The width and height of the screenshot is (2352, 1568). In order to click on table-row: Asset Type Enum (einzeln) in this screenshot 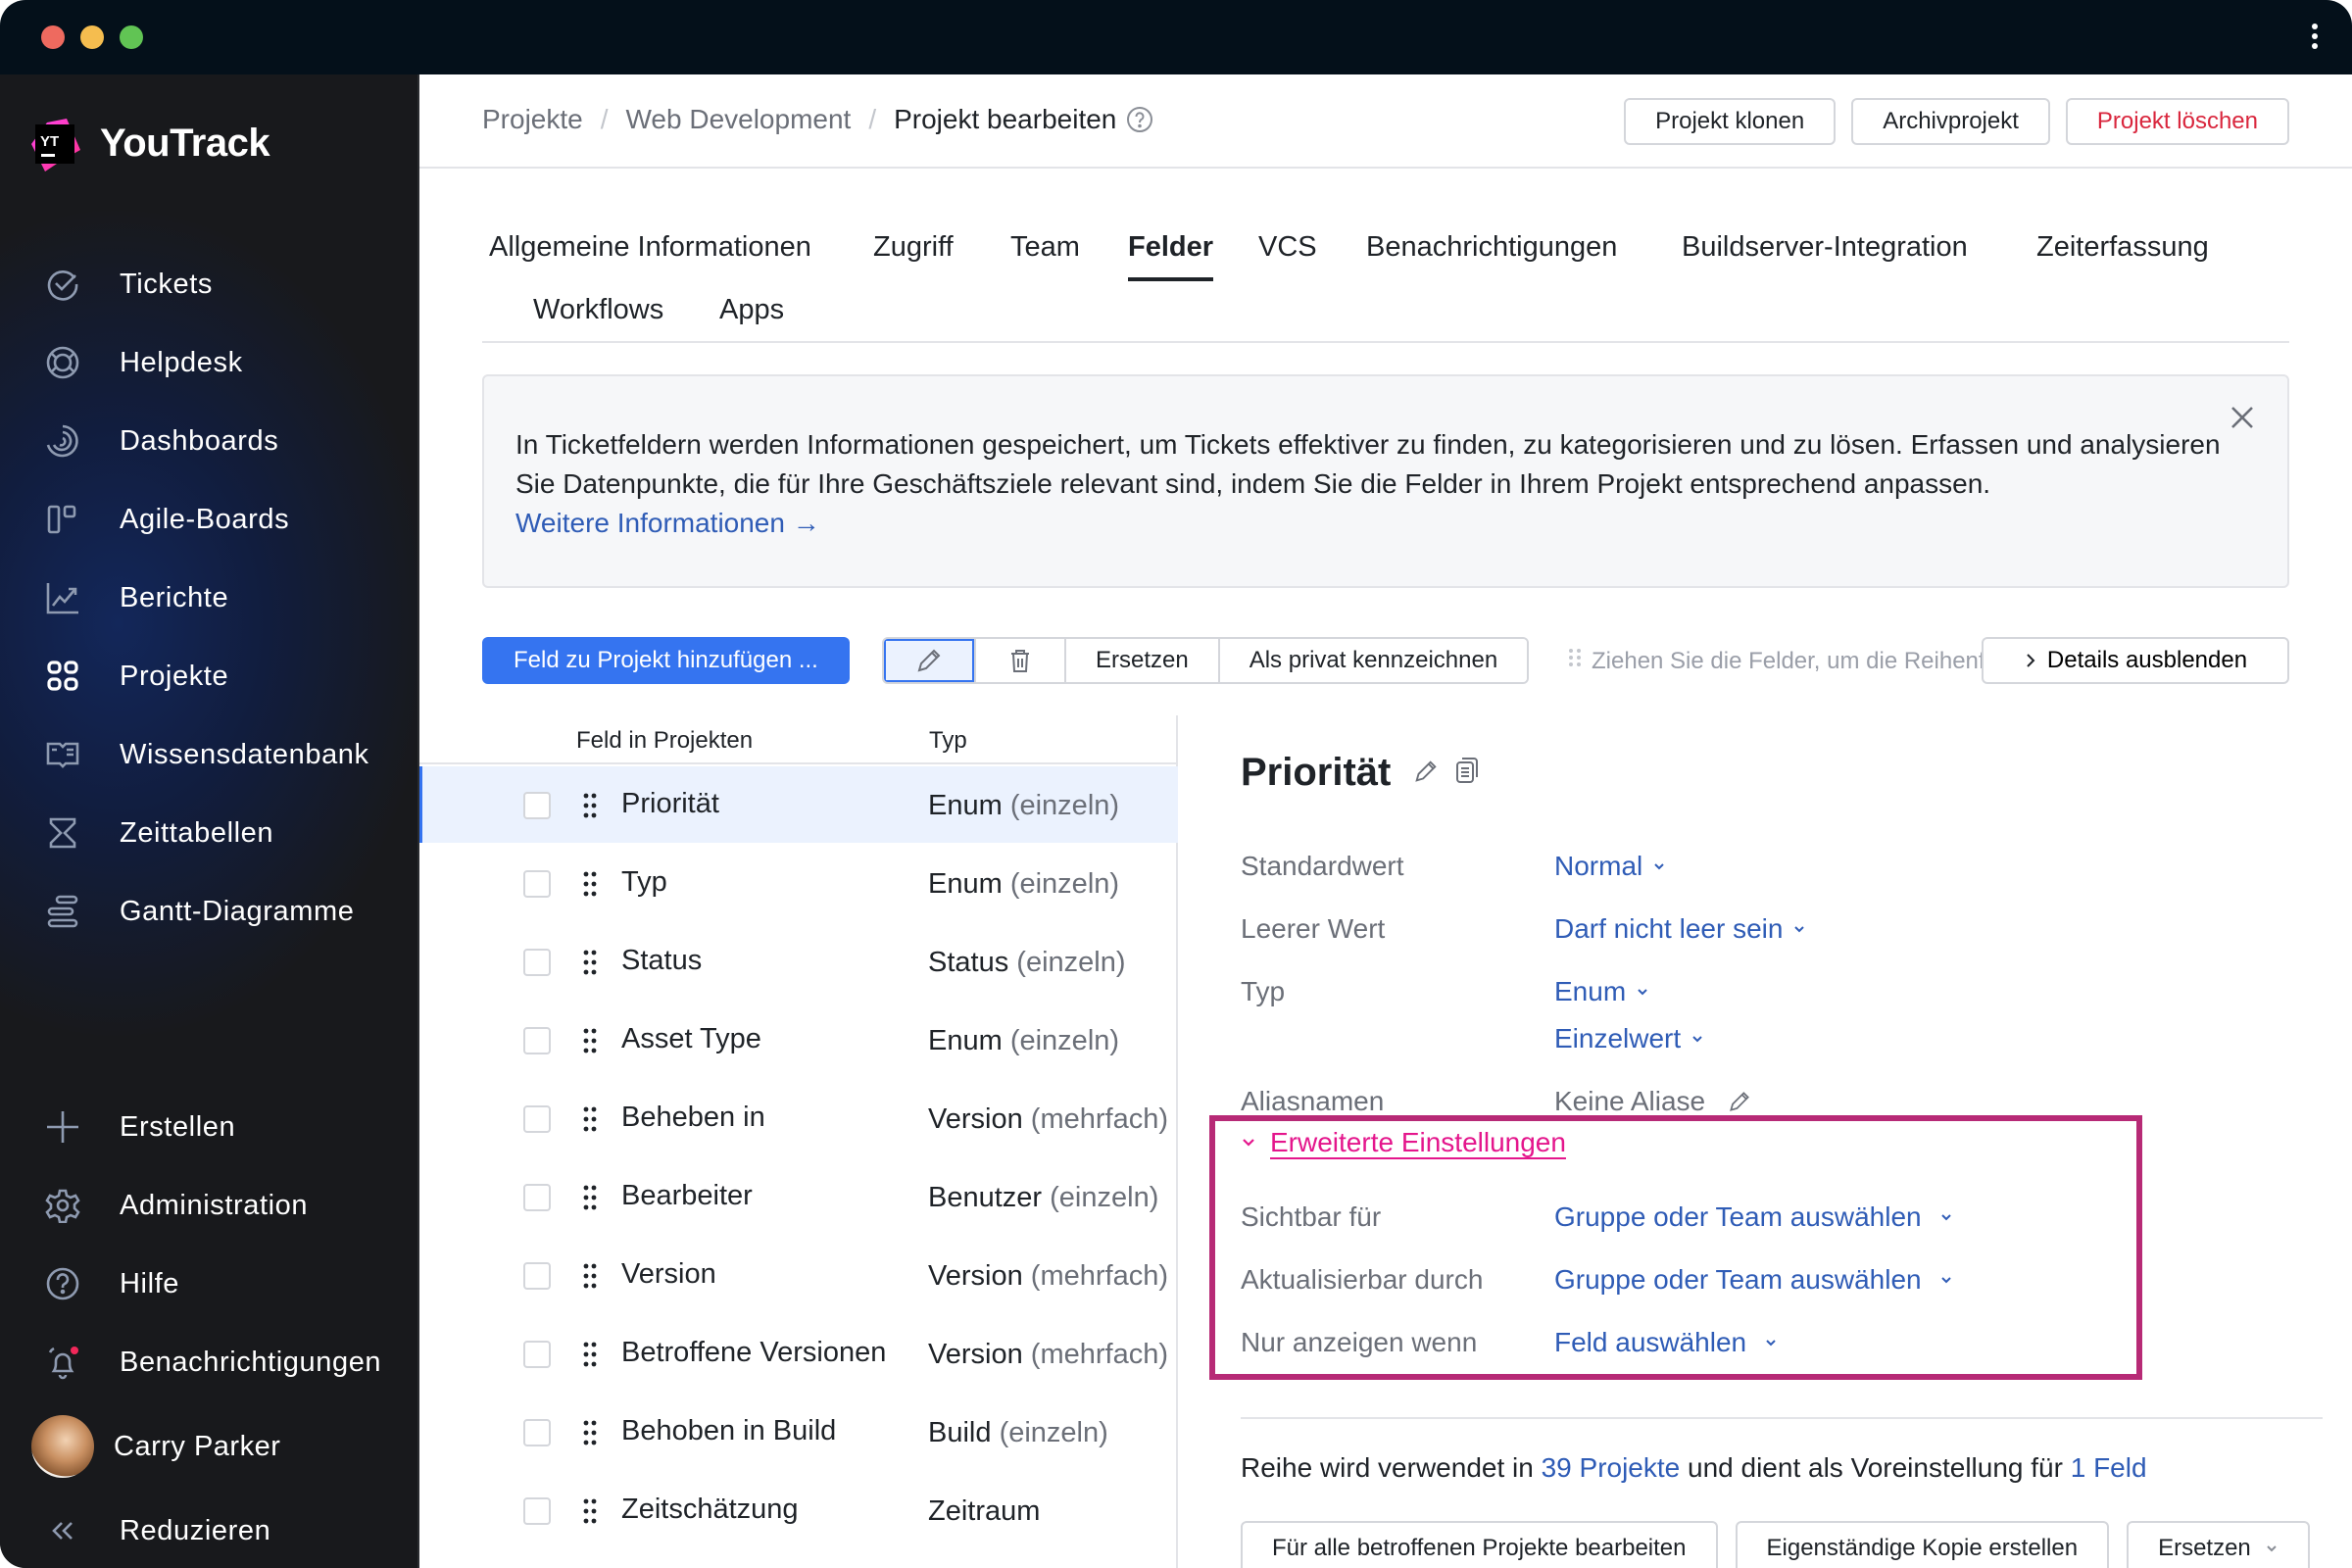, I will do `click(798, 1040)`.